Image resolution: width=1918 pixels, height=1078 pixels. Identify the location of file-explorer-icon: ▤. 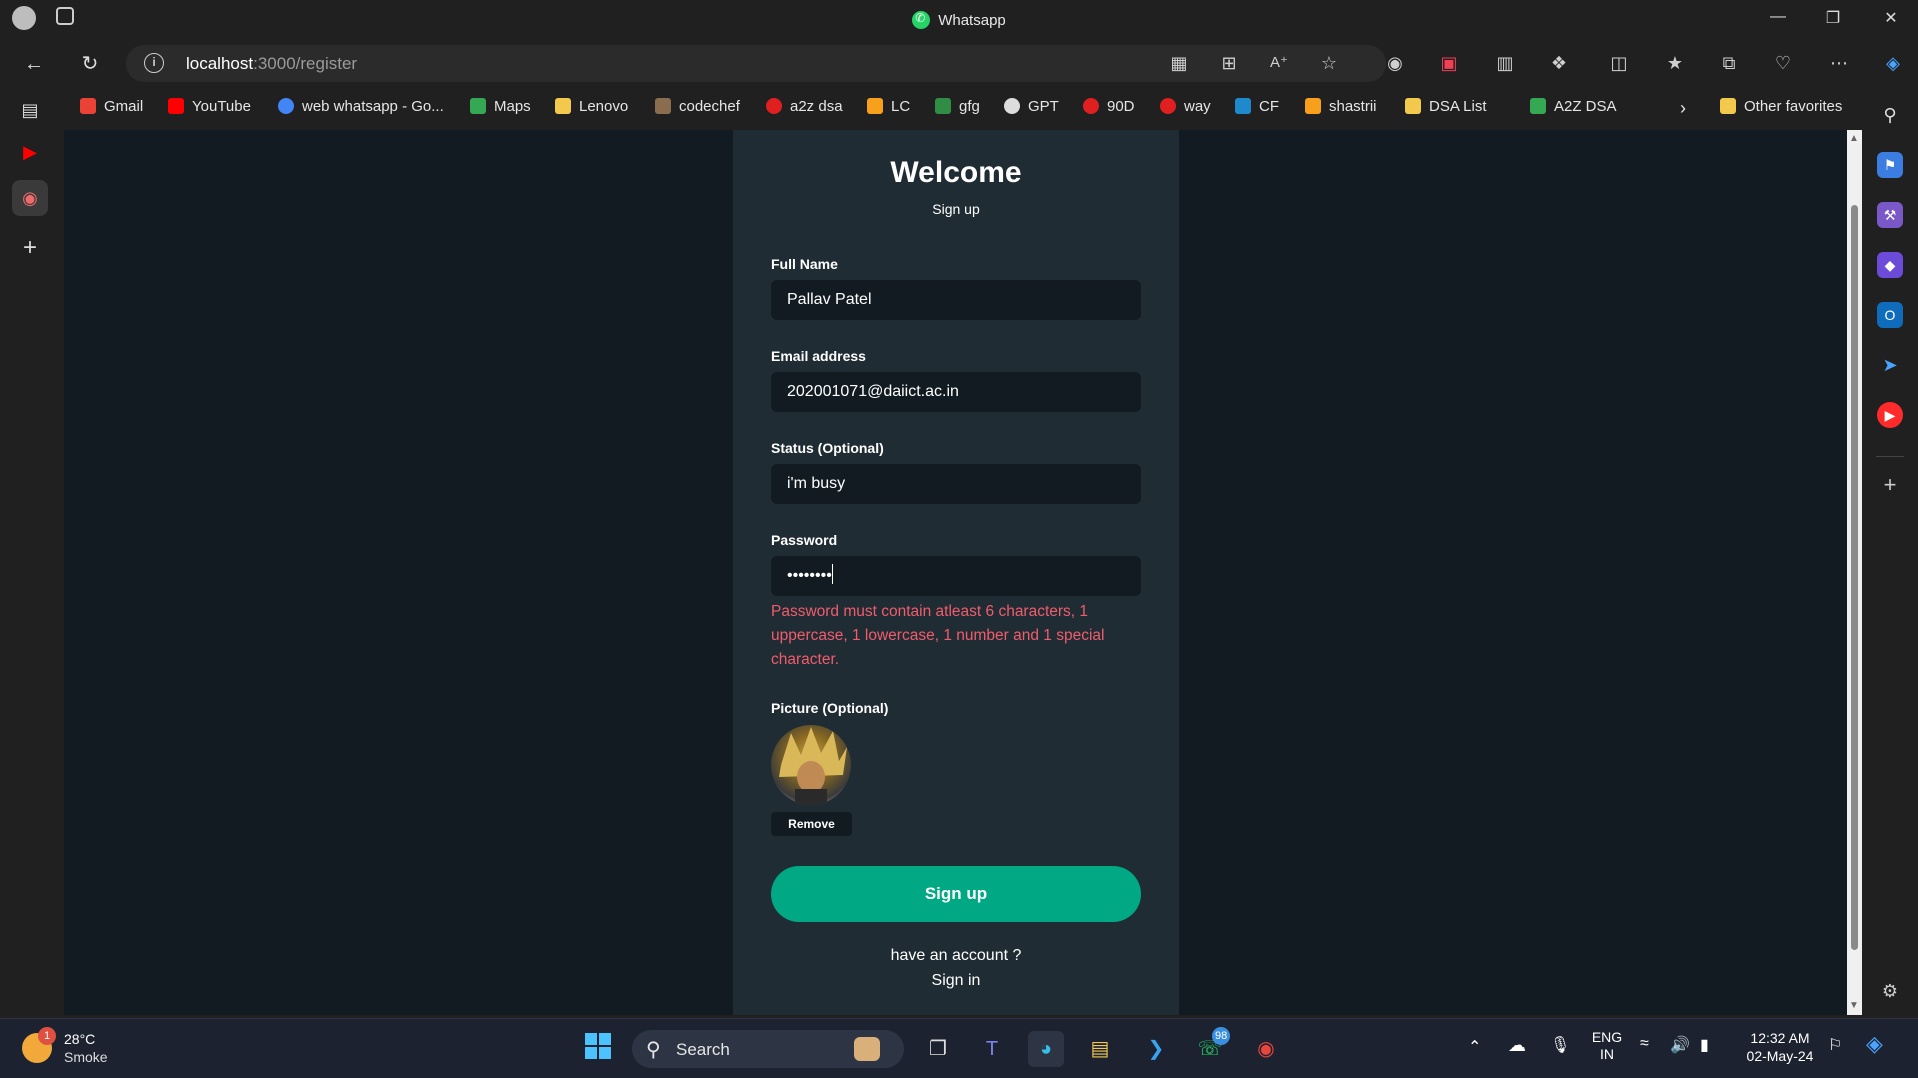
(1100, 1049).